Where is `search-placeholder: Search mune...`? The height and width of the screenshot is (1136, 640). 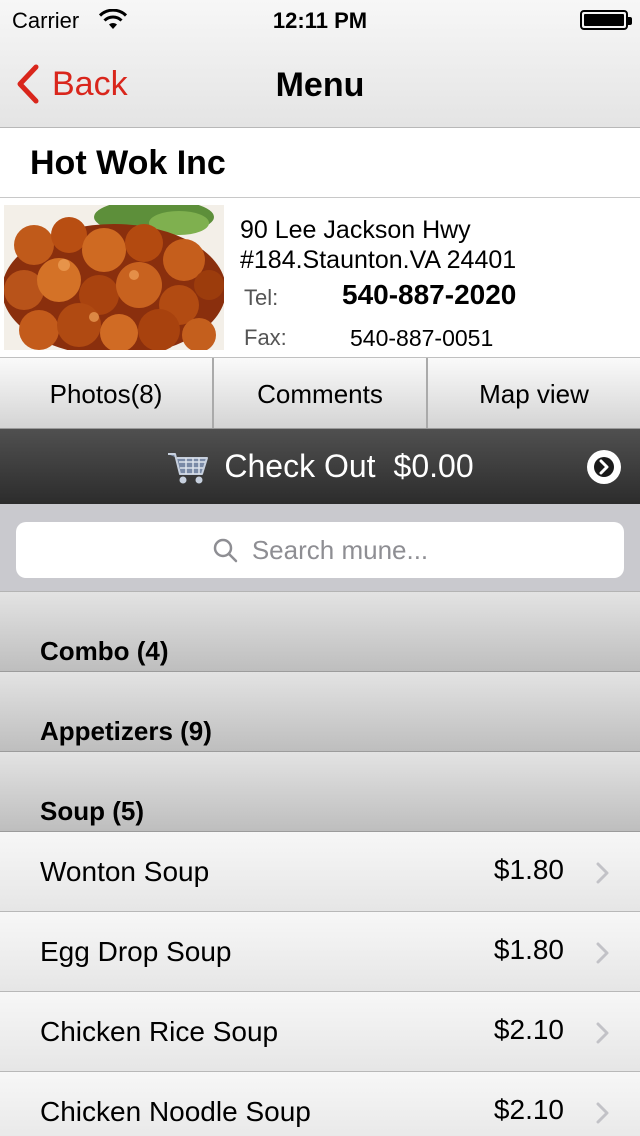
search-placeholder: Search mune... is located at coordinates (340, 549).